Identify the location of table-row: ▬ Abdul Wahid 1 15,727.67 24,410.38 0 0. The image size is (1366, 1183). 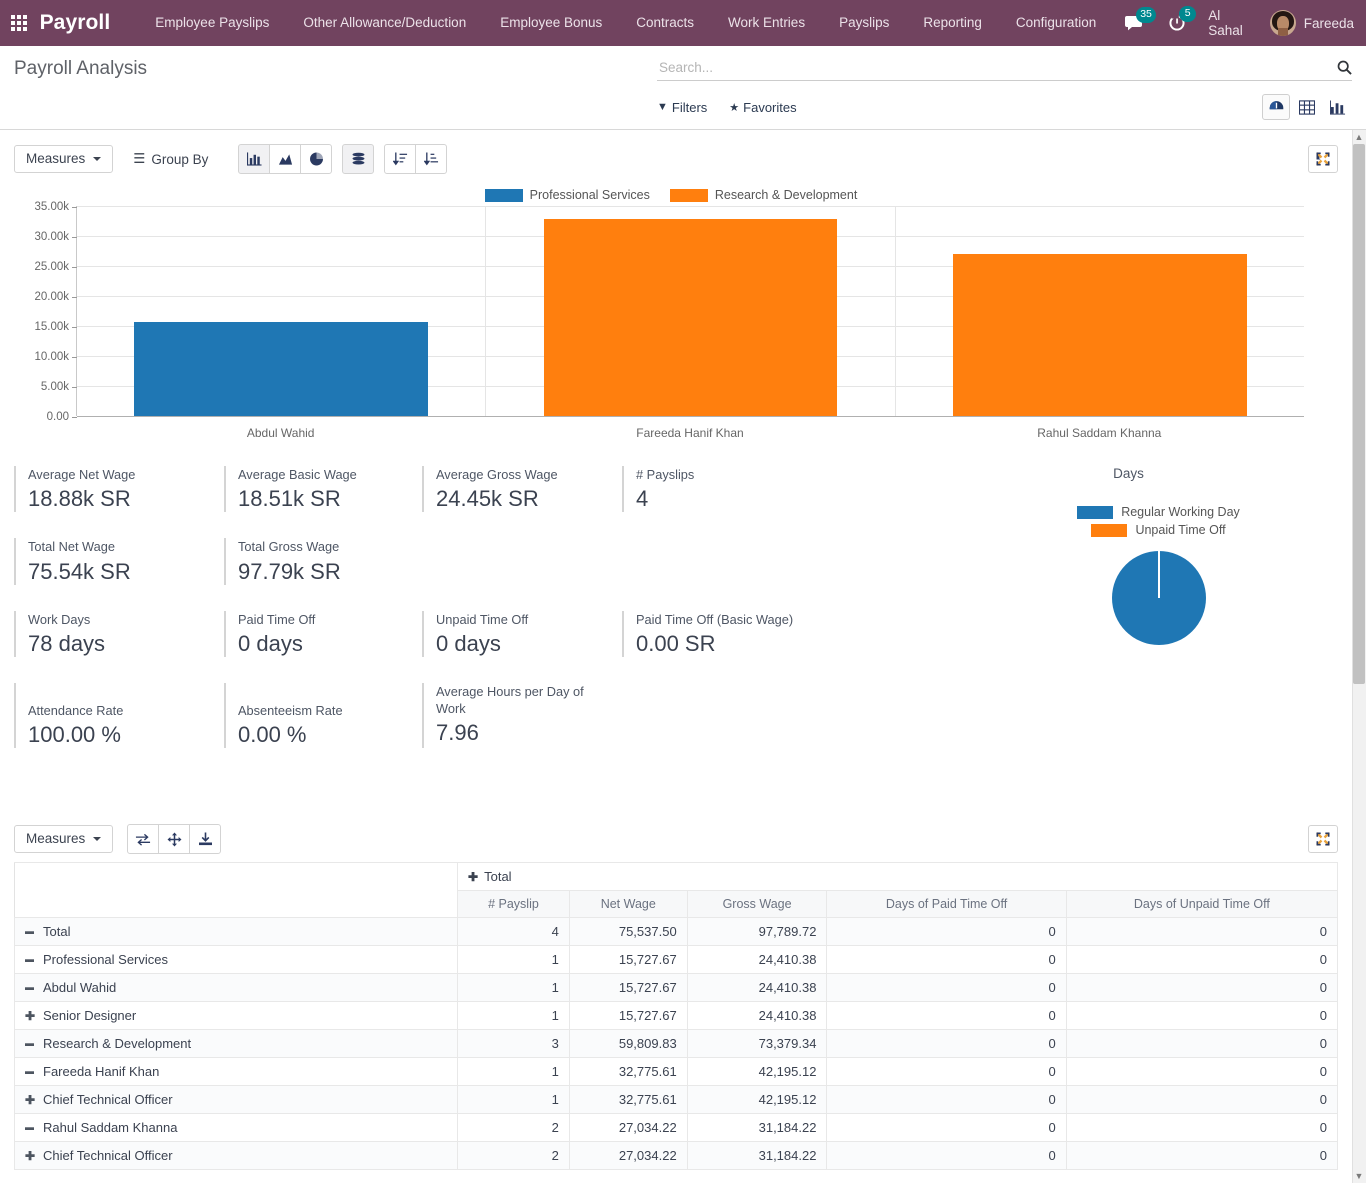
(676, 988).